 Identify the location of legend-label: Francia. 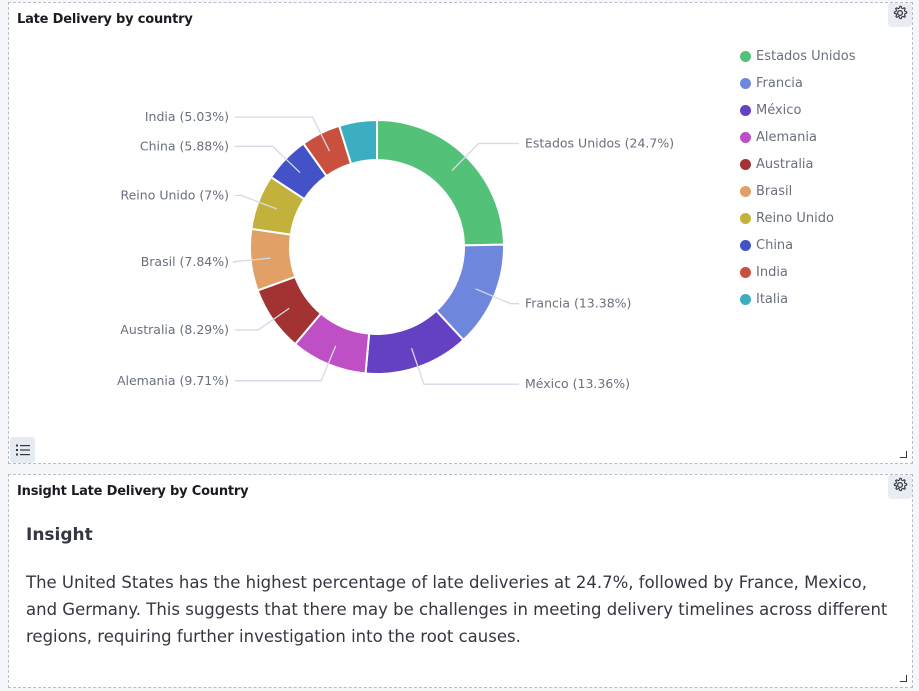
(779, 83).